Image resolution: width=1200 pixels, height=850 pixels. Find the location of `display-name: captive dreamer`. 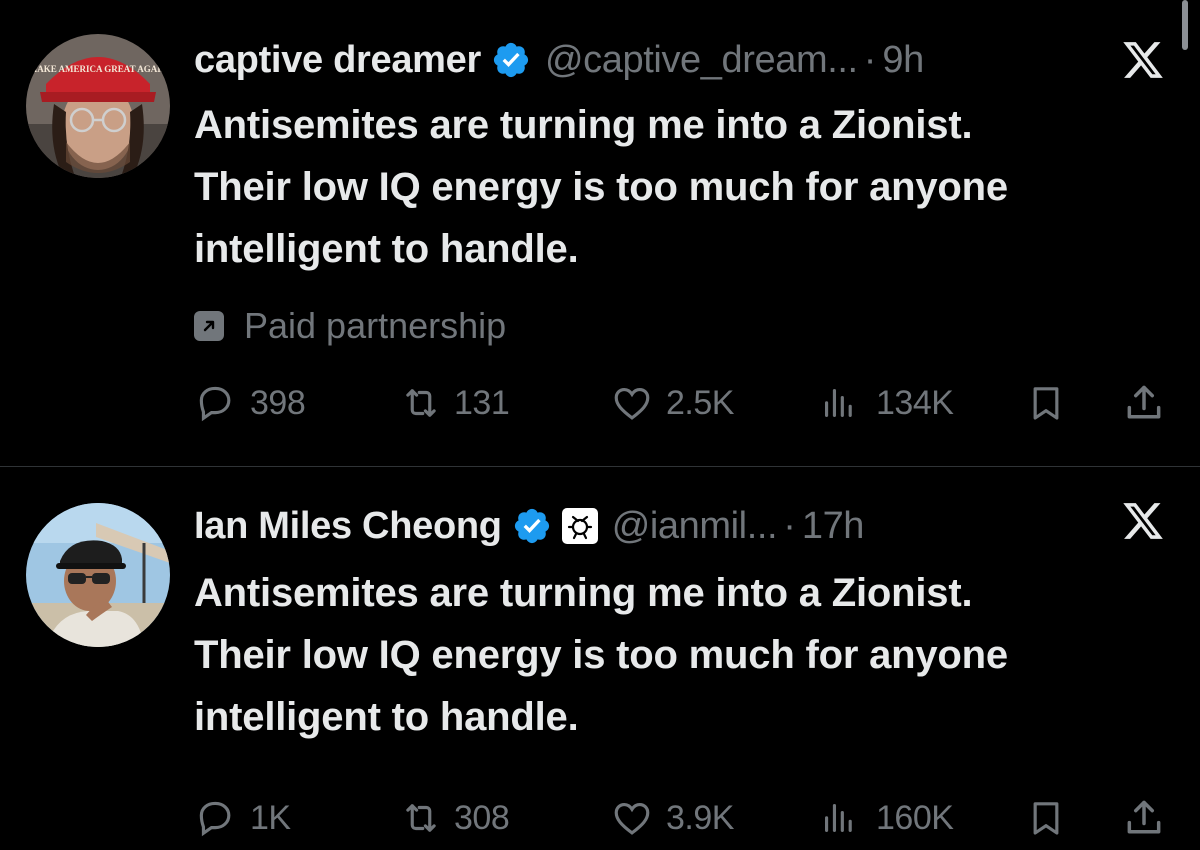

display-name: captive dreamer is located at coordinates (337, 60).